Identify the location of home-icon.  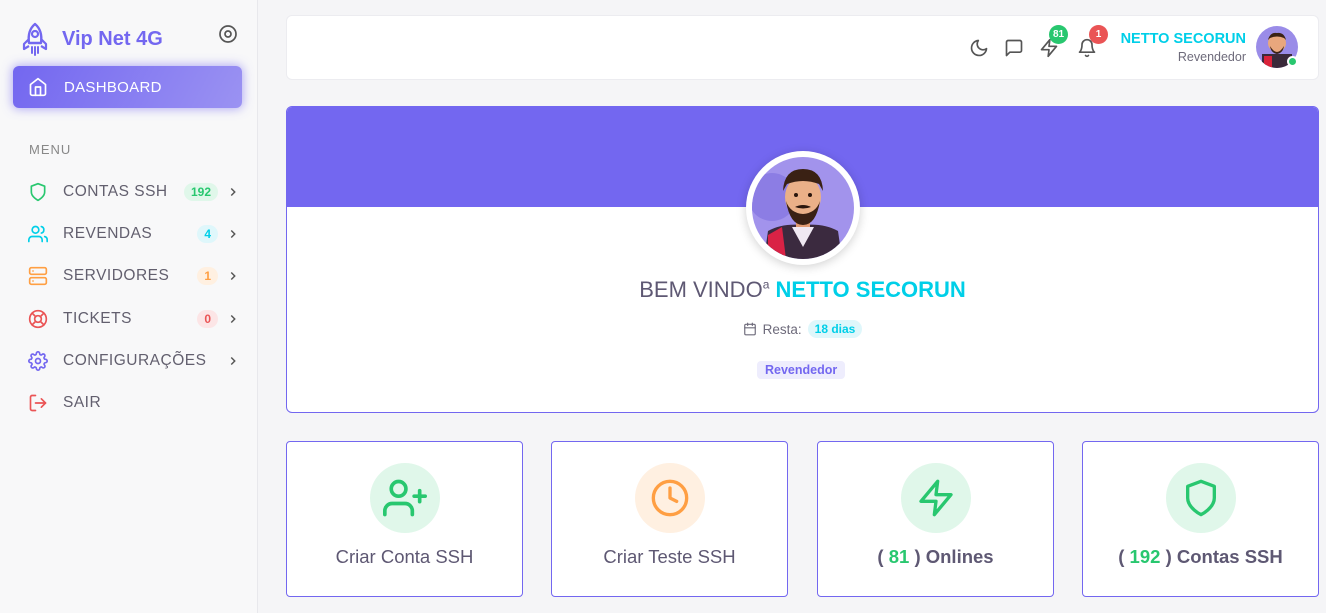
(38, 87).